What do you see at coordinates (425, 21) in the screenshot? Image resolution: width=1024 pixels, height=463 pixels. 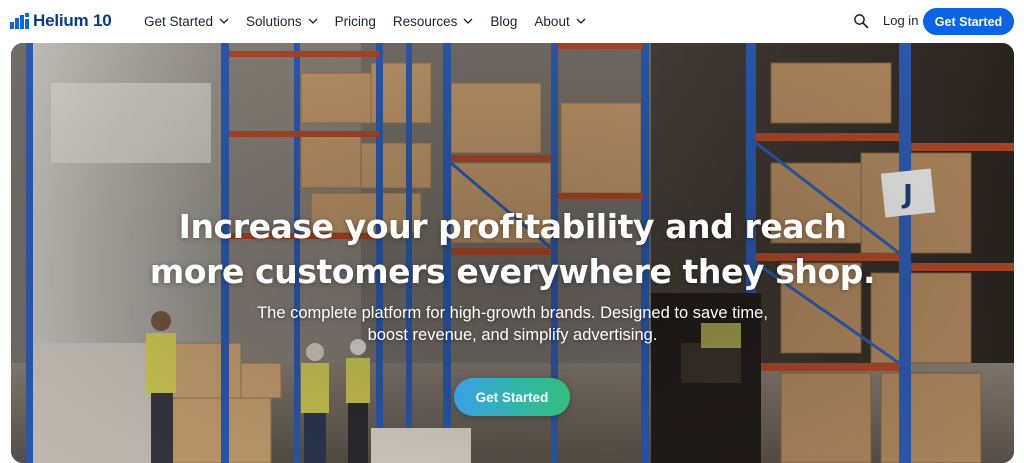 I see `nav-resources-label: Resources` at bounding box center [425, 21].